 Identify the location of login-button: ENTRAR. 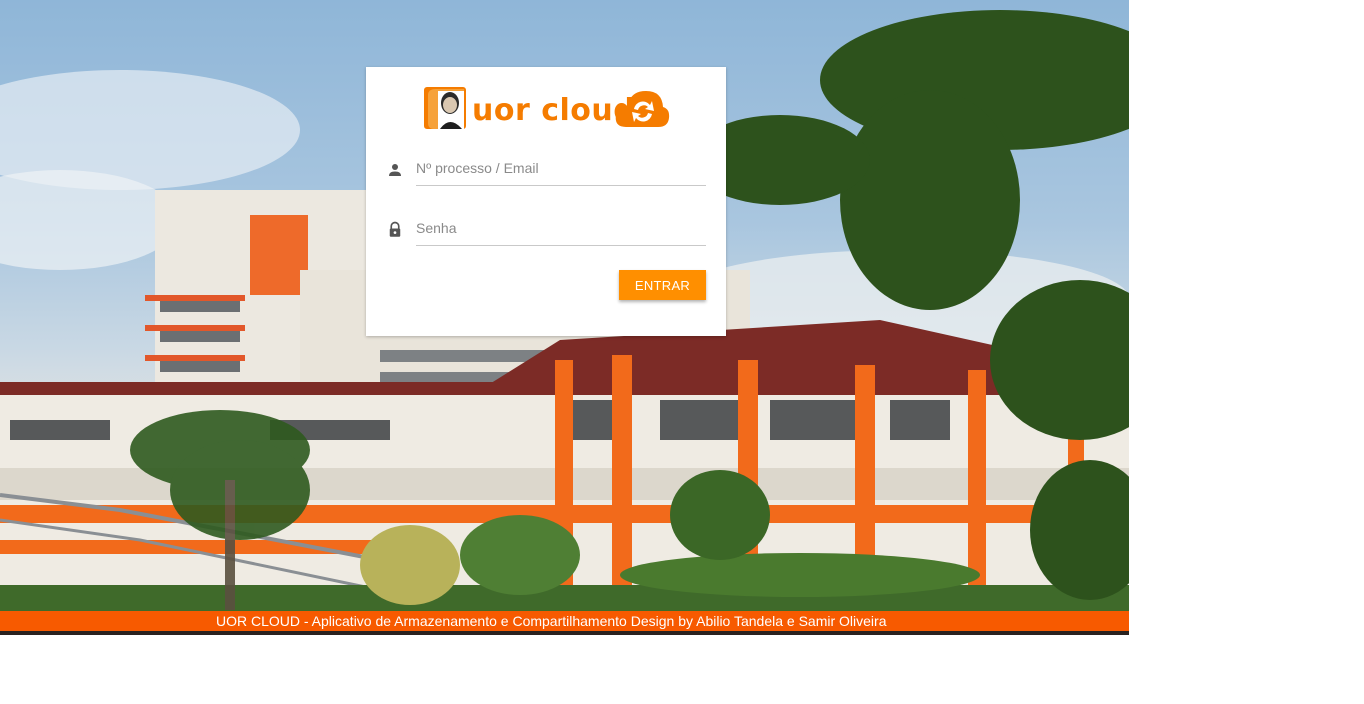
(662, 285).